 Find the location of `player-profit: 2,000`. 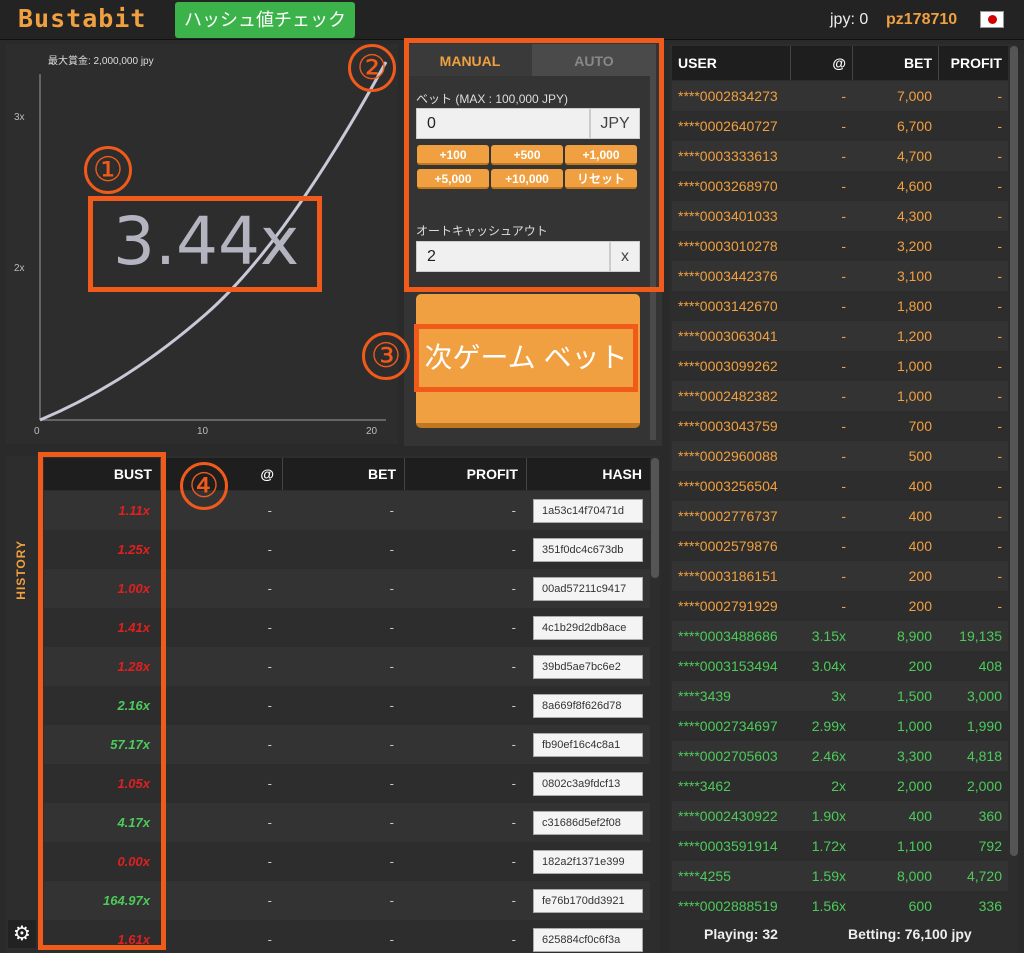

player-profit: 2,000 is located at coordinates (984, 786).